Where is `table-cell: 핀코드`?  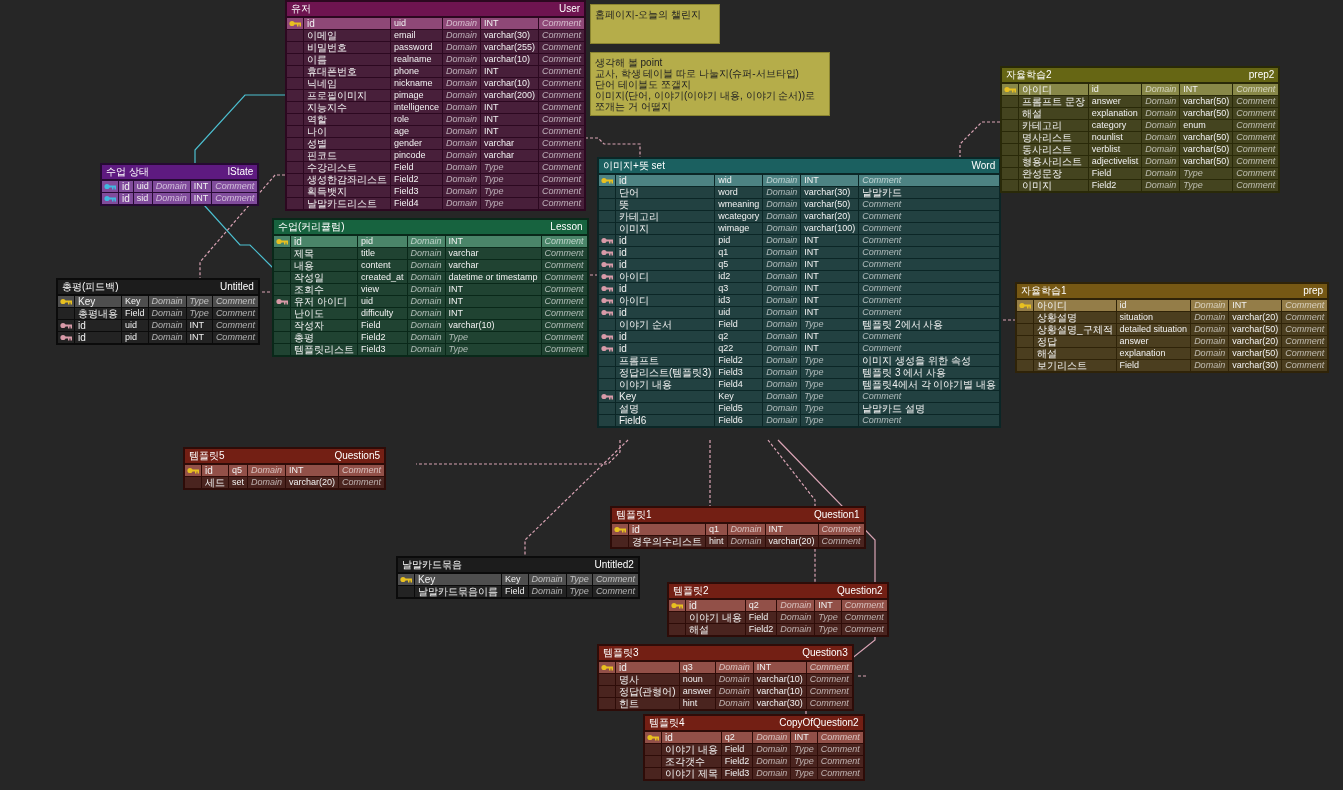
table-cell: 핀코드 is located at coordinates (347, 155).